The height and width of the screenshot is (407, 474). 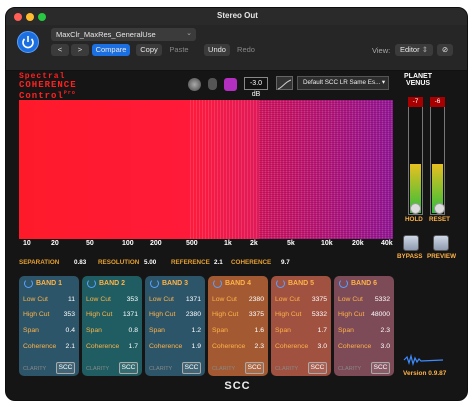 I want to click on reset-button, so click(x=439, y=208).